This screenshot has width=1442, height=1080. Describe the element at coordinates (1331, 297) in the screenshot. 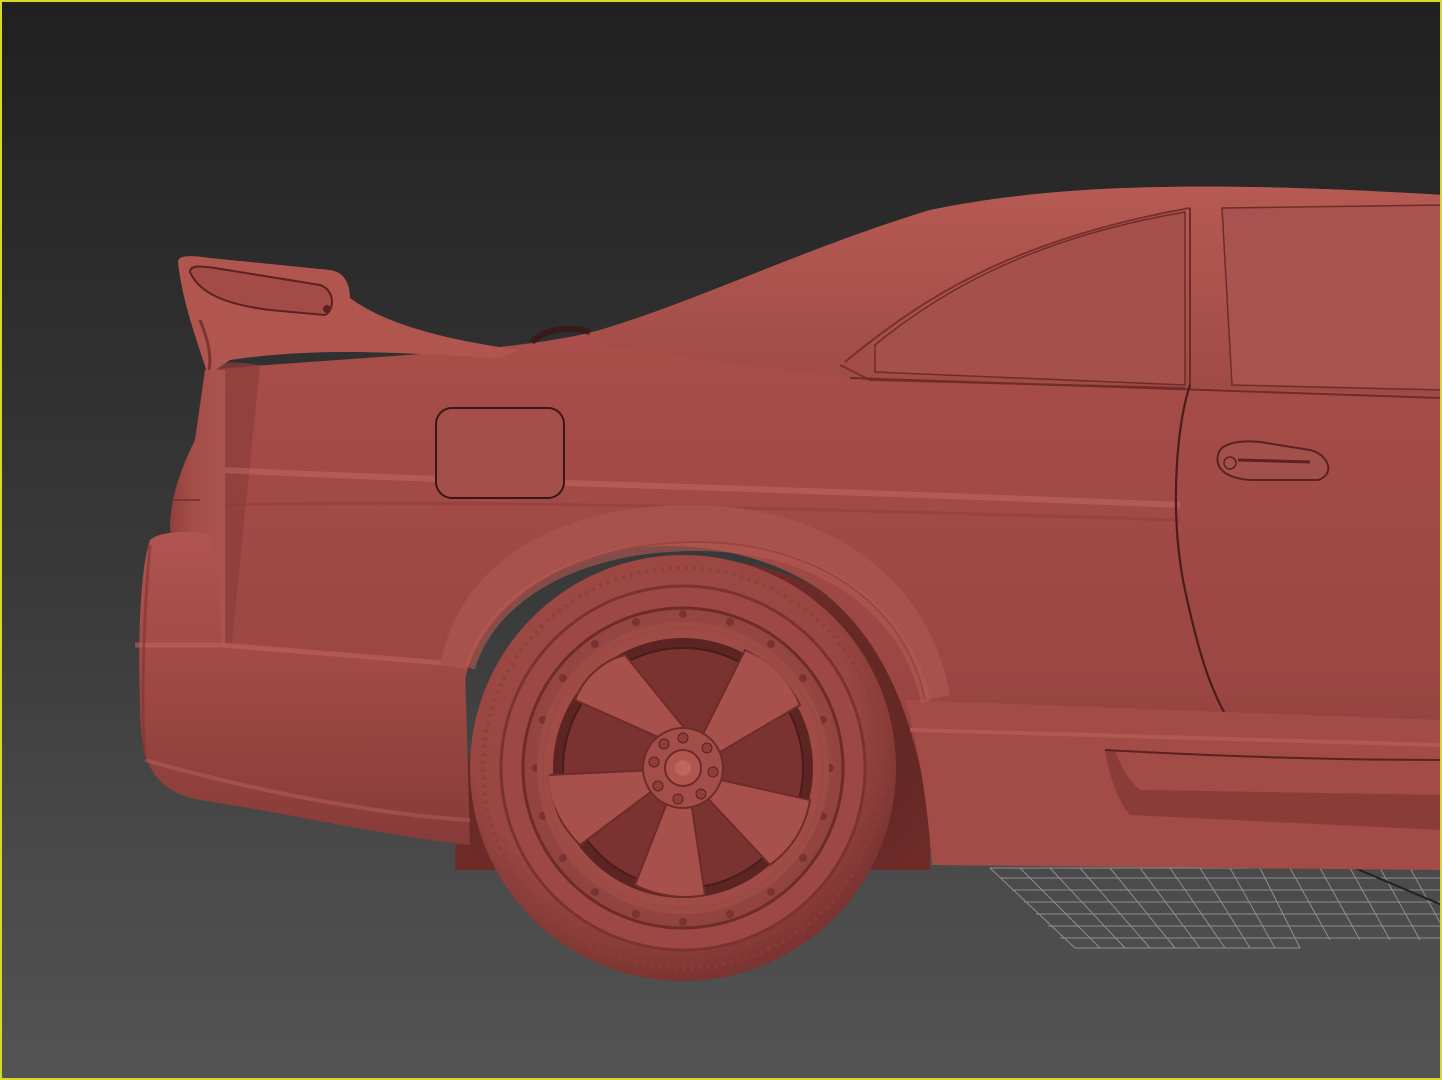

I see `door-window` at that location.